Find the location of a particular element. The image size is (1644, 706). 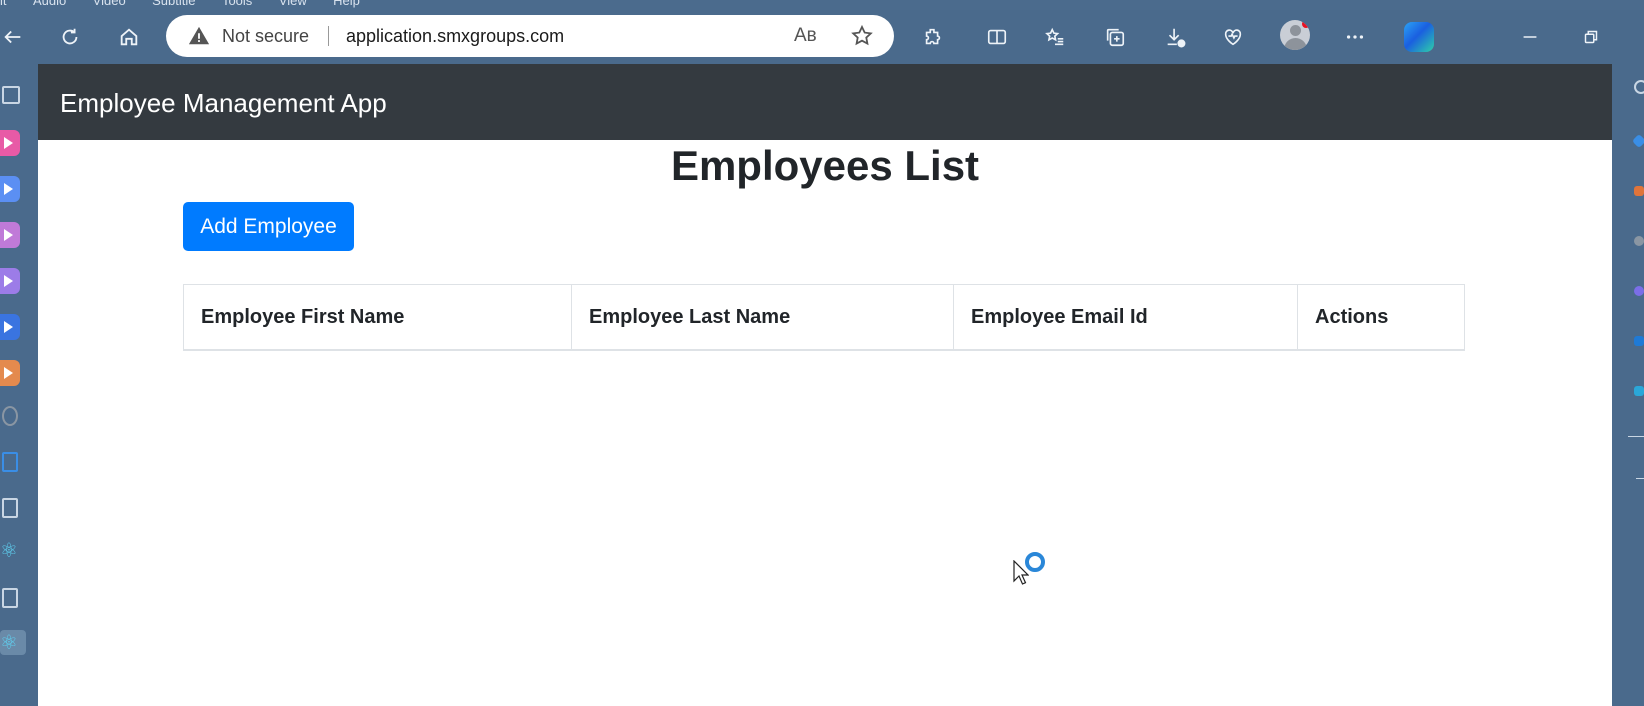

avatar-head is located at coordinates (1295, 30).